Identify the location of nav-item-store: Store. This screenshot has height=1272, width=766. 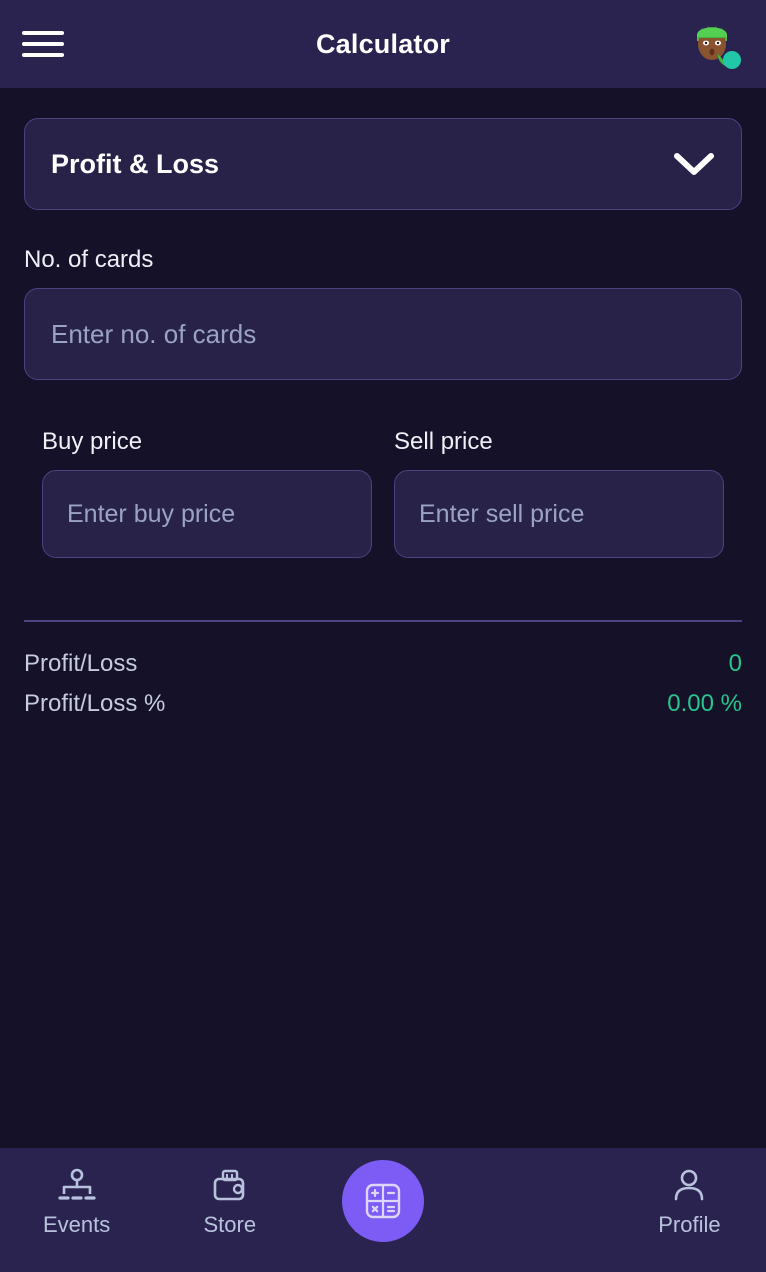
(229, 1202).